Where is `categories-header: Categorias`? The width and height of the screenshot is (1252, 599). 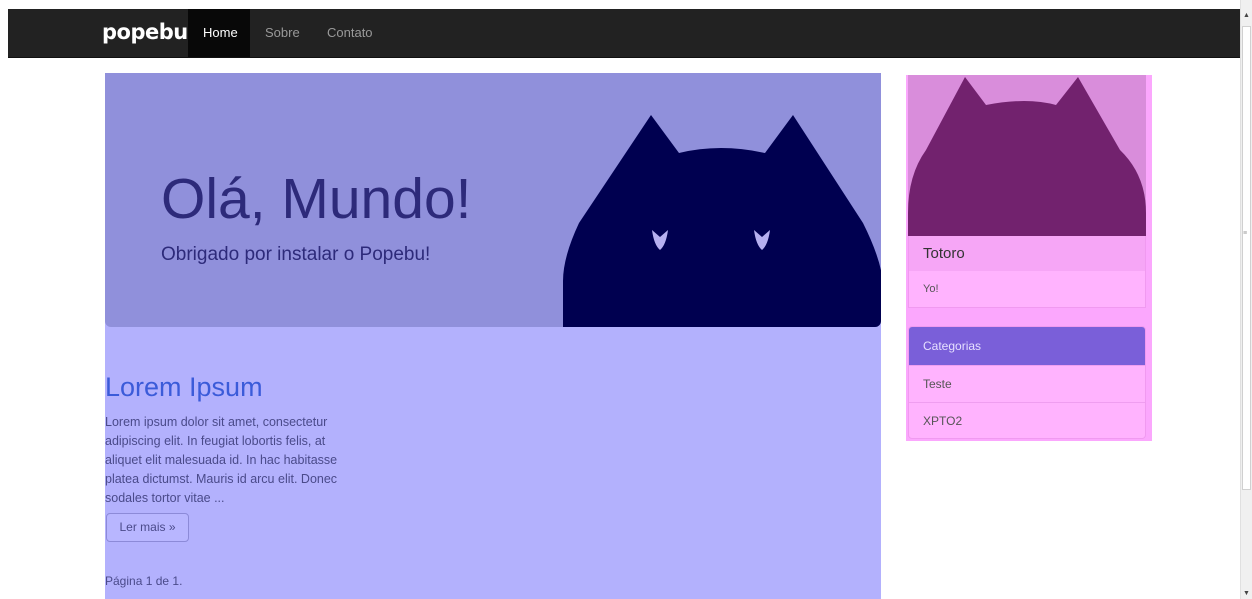 categories-header: Categorias is located at coordinates (1027, 346).